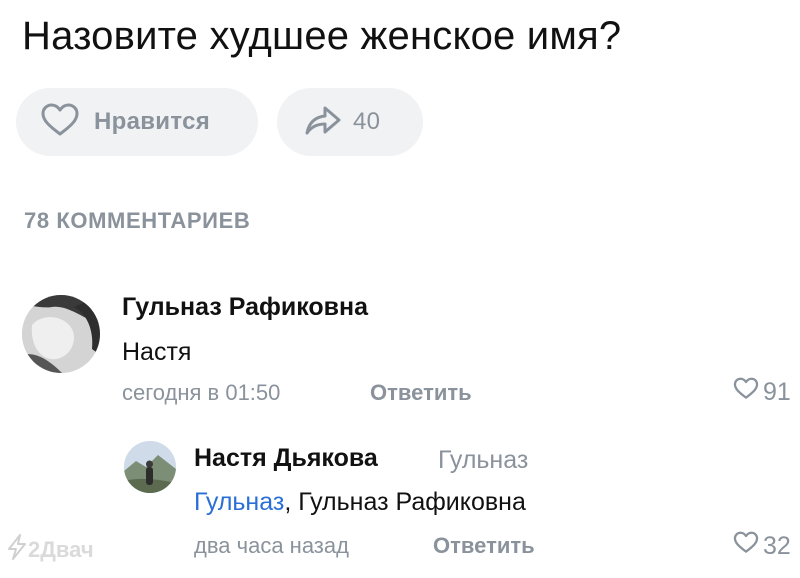 The height and width of the screenshot is (578, 800). Describe the element at coordinates (405, 502) in the screenshot. I see `comment-text-rest: , Гульназ Рафиковна` at that location.